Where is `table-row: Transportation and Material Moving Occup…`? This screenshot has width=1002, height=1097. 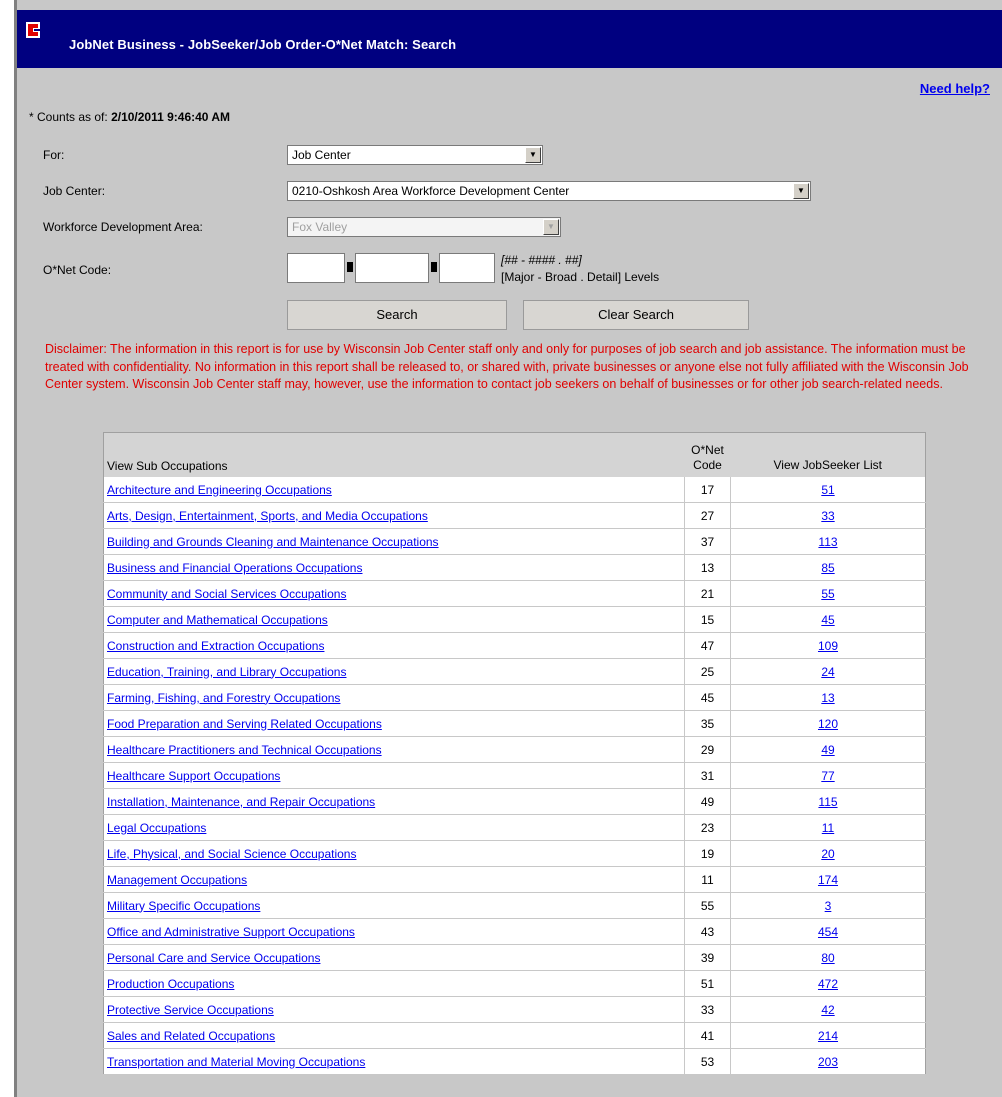
table-row: Transportation and Material Moving Occup… is located at coordinates (514, 1061).